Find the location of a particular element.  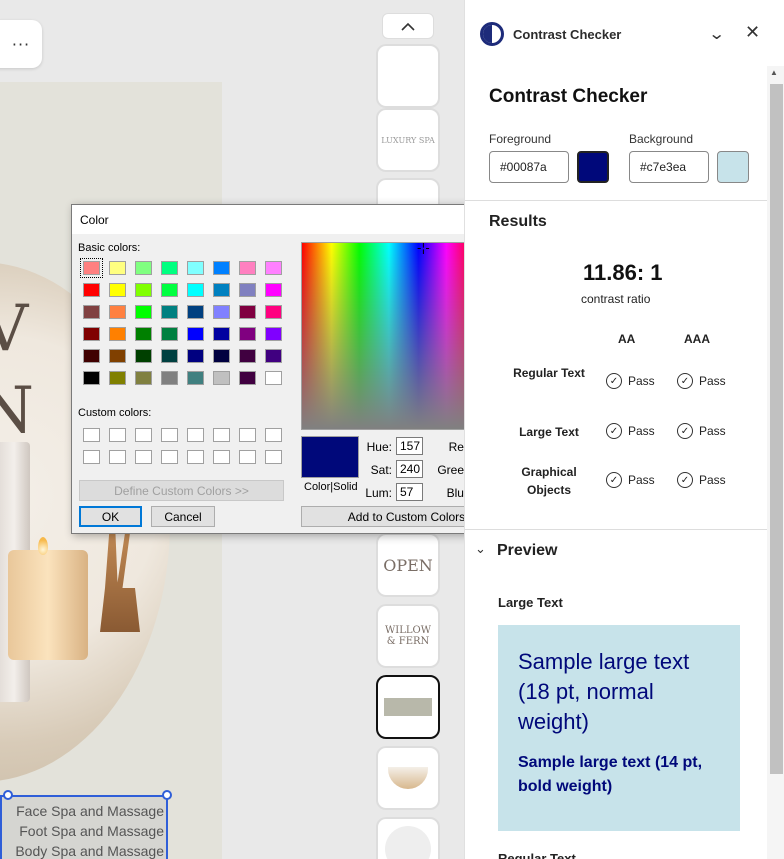

background-hex-input: #c7e3ea is located at coordinates (669, 167).